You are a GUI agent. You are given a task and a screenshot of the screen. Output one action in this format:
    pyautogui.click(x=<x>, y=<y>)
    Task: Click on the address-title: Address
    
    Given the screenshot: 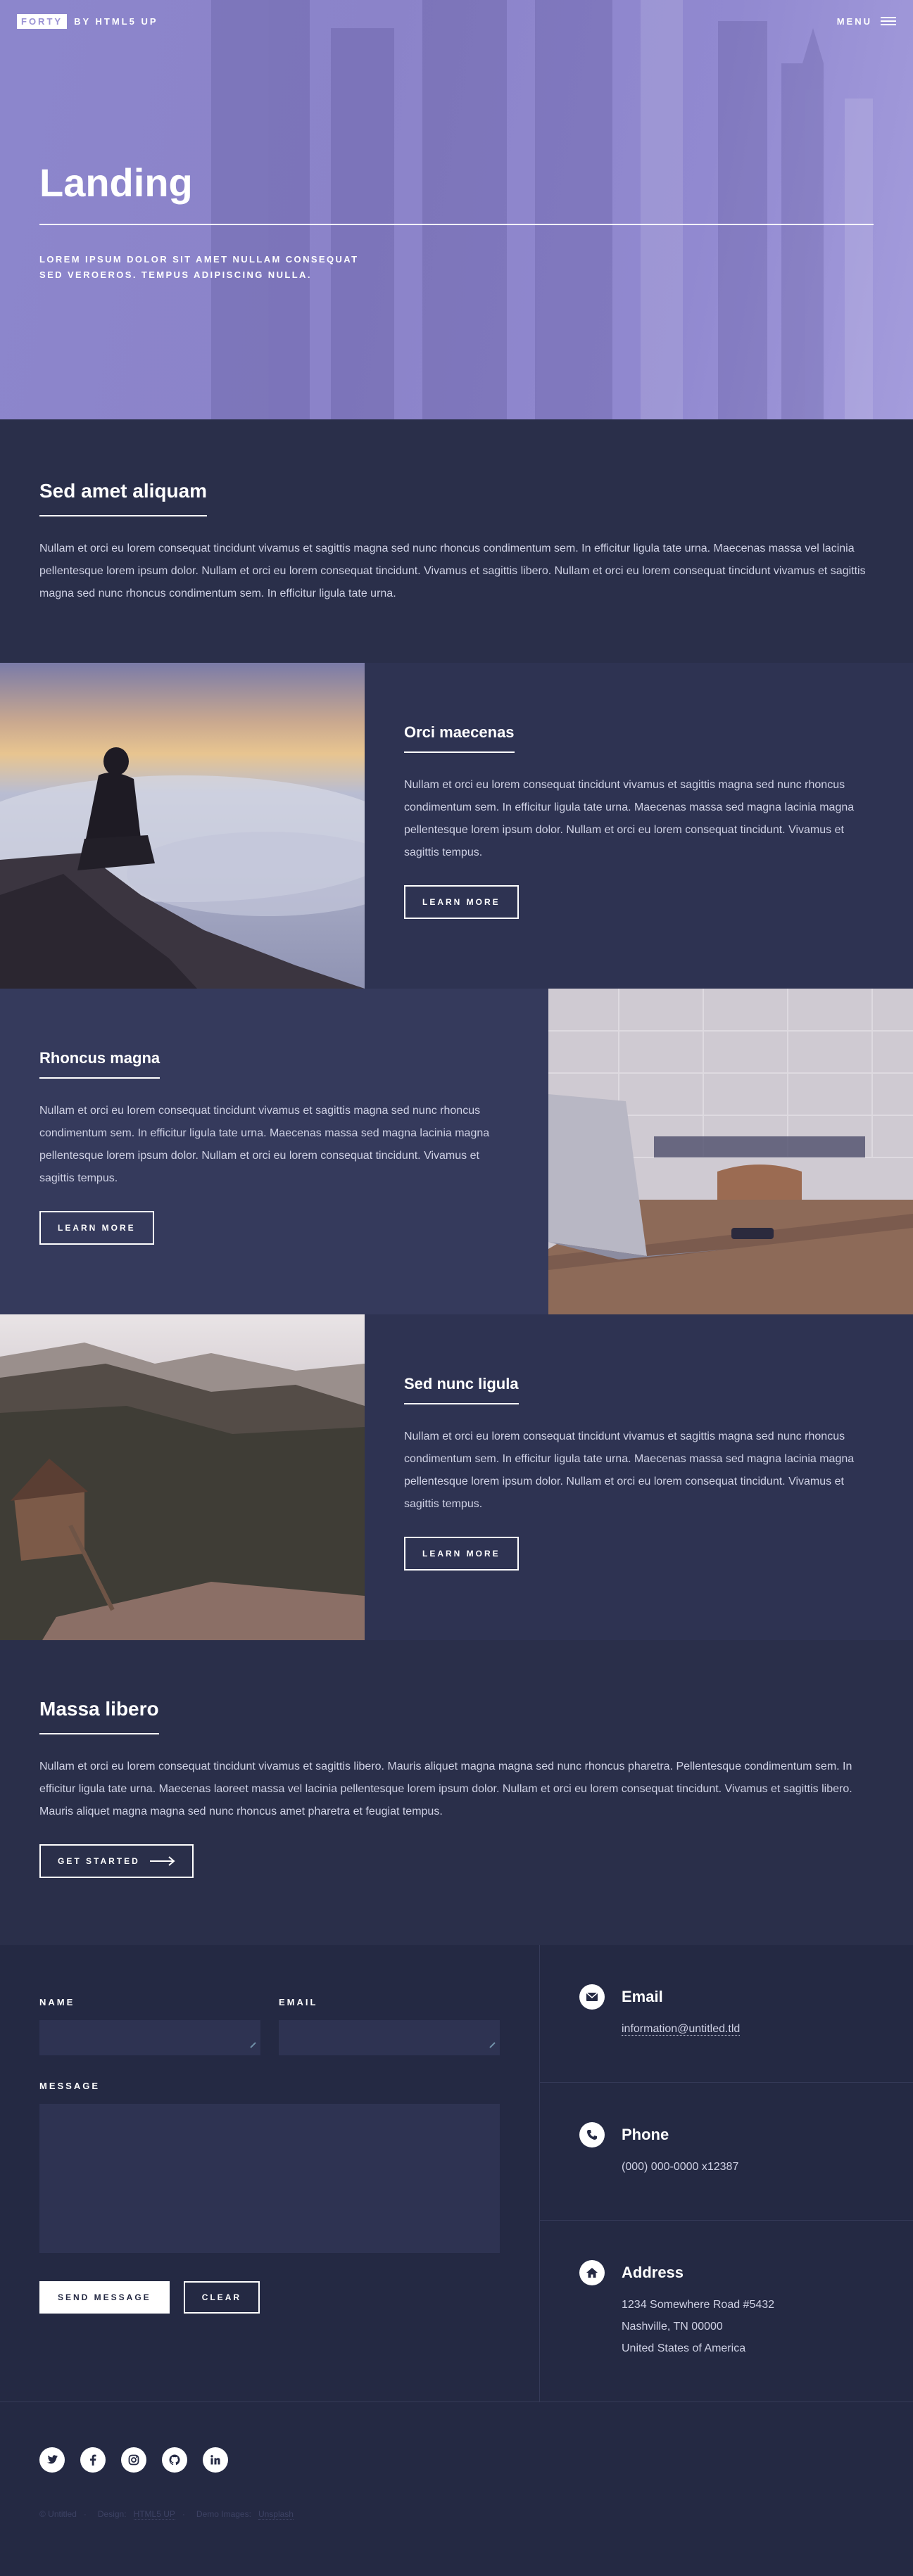 What is the action you would take?
    pyautogui.click(x=653, y=2272)
    